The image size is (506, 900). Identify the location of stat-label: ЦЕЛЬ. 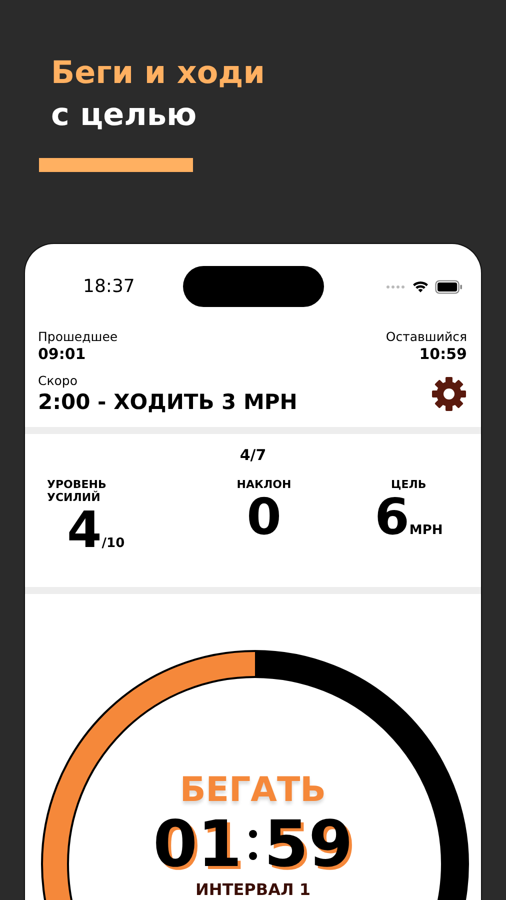
(409, 485).